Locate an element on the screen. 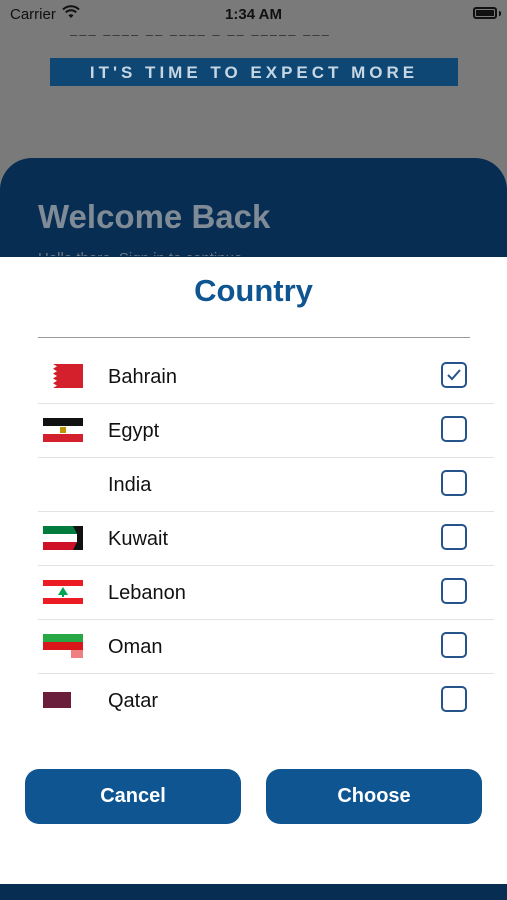 The height and width of the screenshot is (900, 507). bahrain-flag-icon is located at coordinates (63, 376).